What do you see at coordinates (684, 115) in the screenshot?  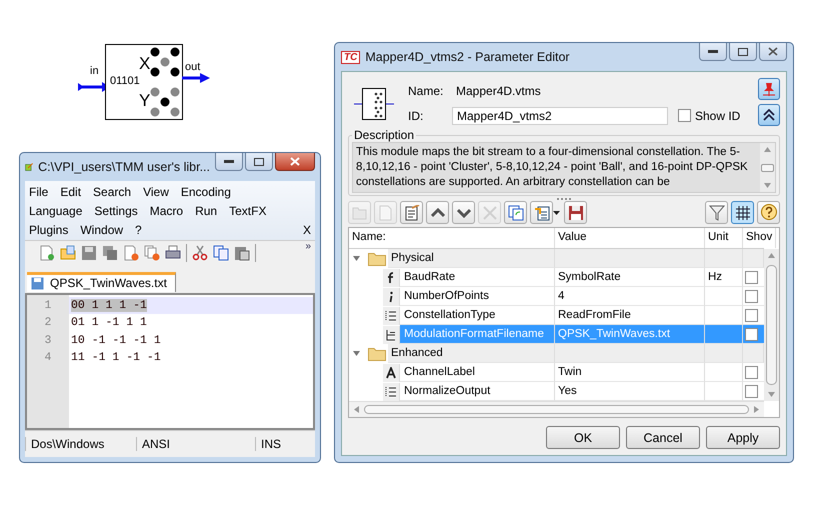 I see `show-id-checkbox` at bounding box center [684, 115].